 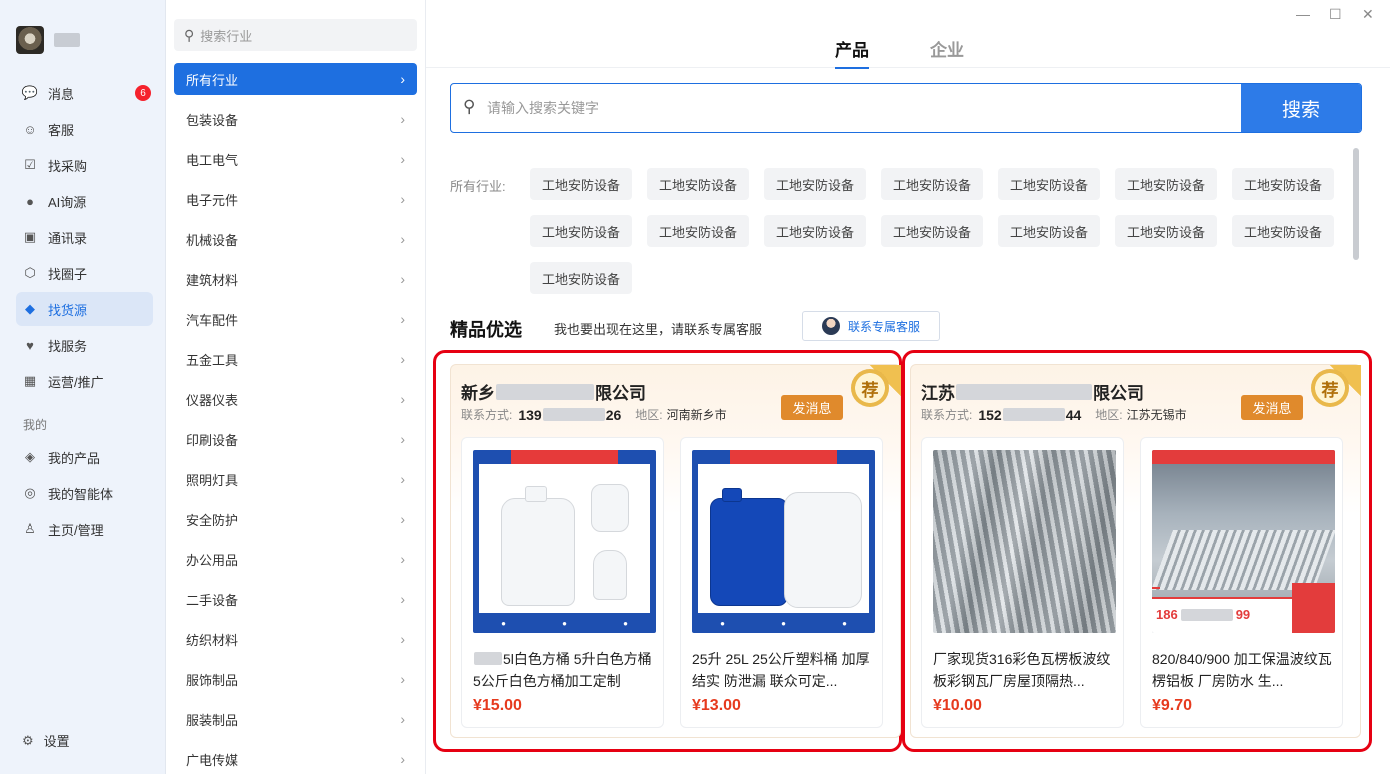 What do you see at coordinates (1303, 14) in the screenshot?
I see `minimize-button: —` at bounding box center [1303, 14].